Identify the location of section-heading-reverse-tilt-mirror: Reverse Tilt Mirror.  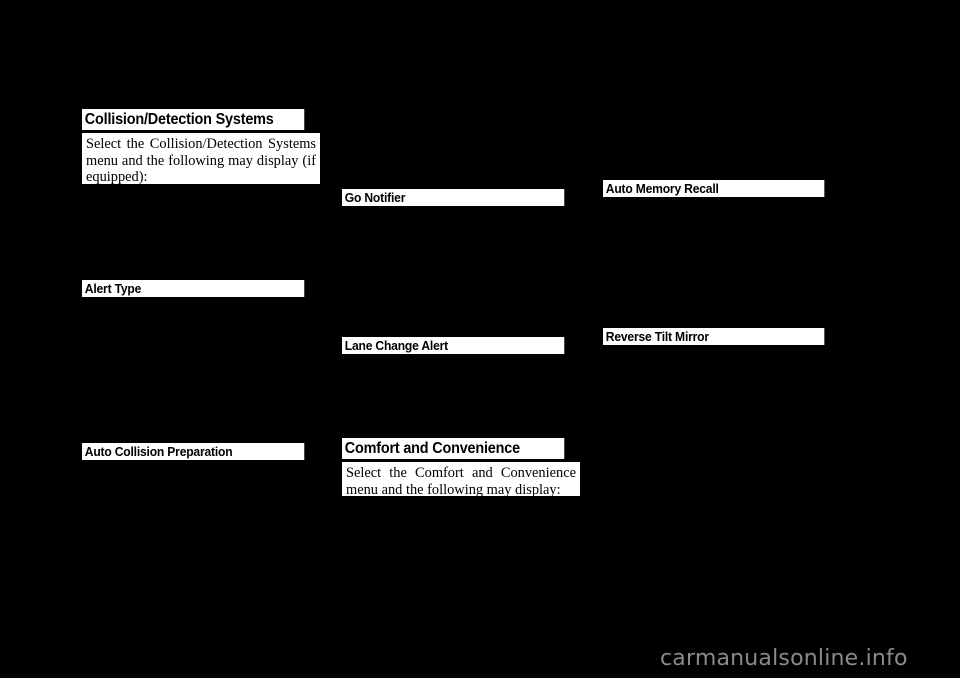
(714, 336).